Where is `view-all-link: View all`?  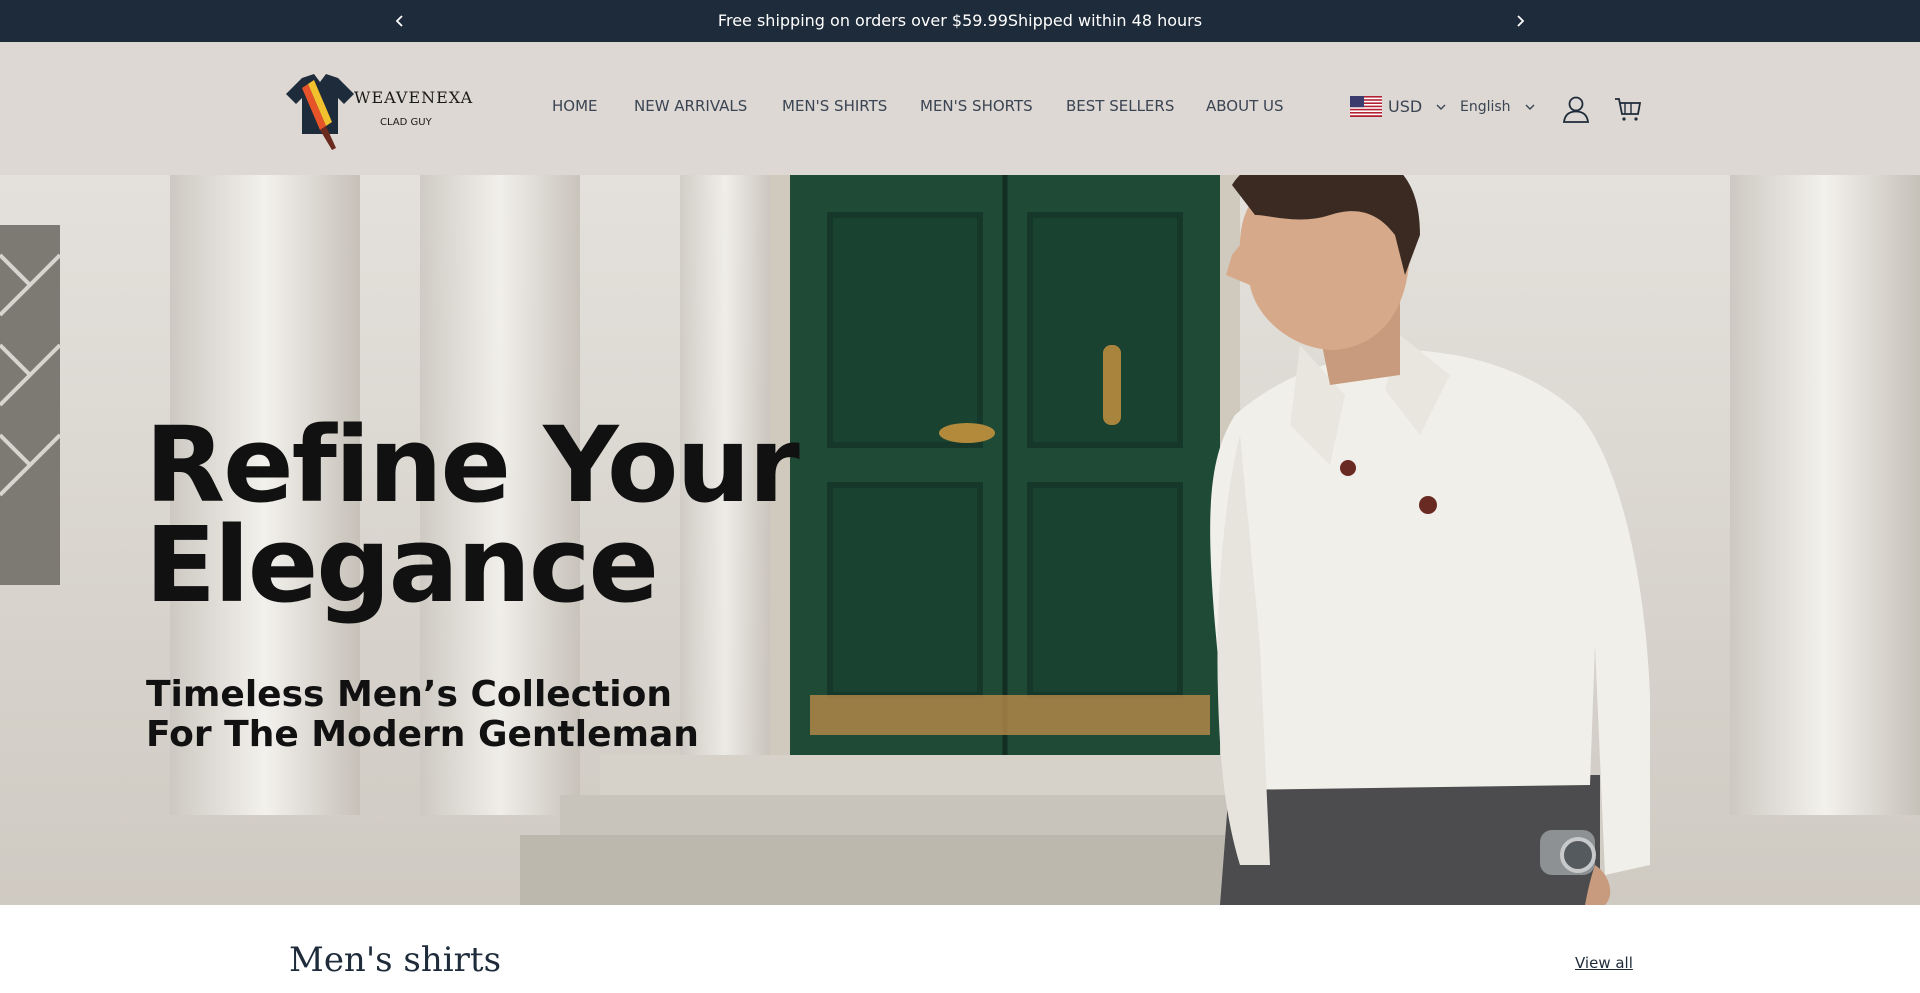 view-all-link: View all is located at coordinates (1604, 963).